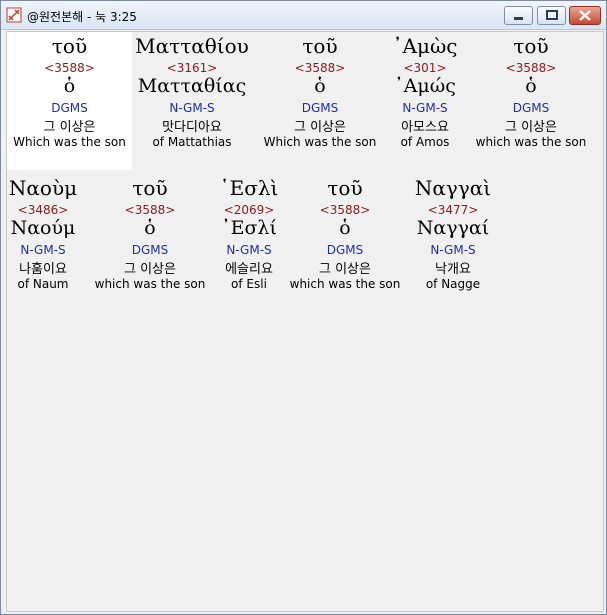 This screenshot has width=607, height=615. I want to click on greek-word: Ματταθίου, so click(192, 46).